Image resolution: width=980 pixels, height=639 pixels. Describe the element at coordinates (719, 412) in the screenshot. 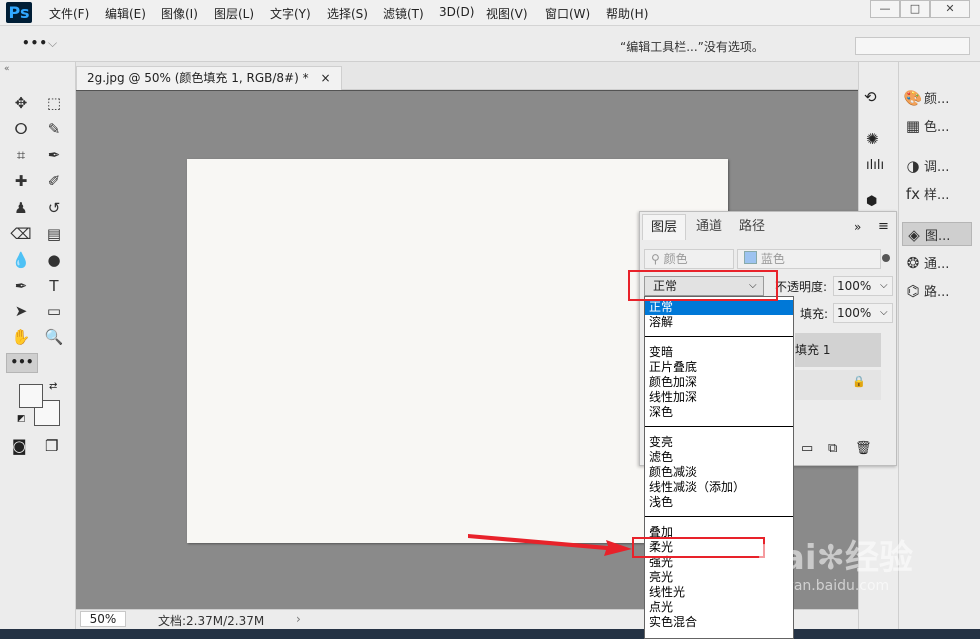

I see `blend-option: 深色` at that location.